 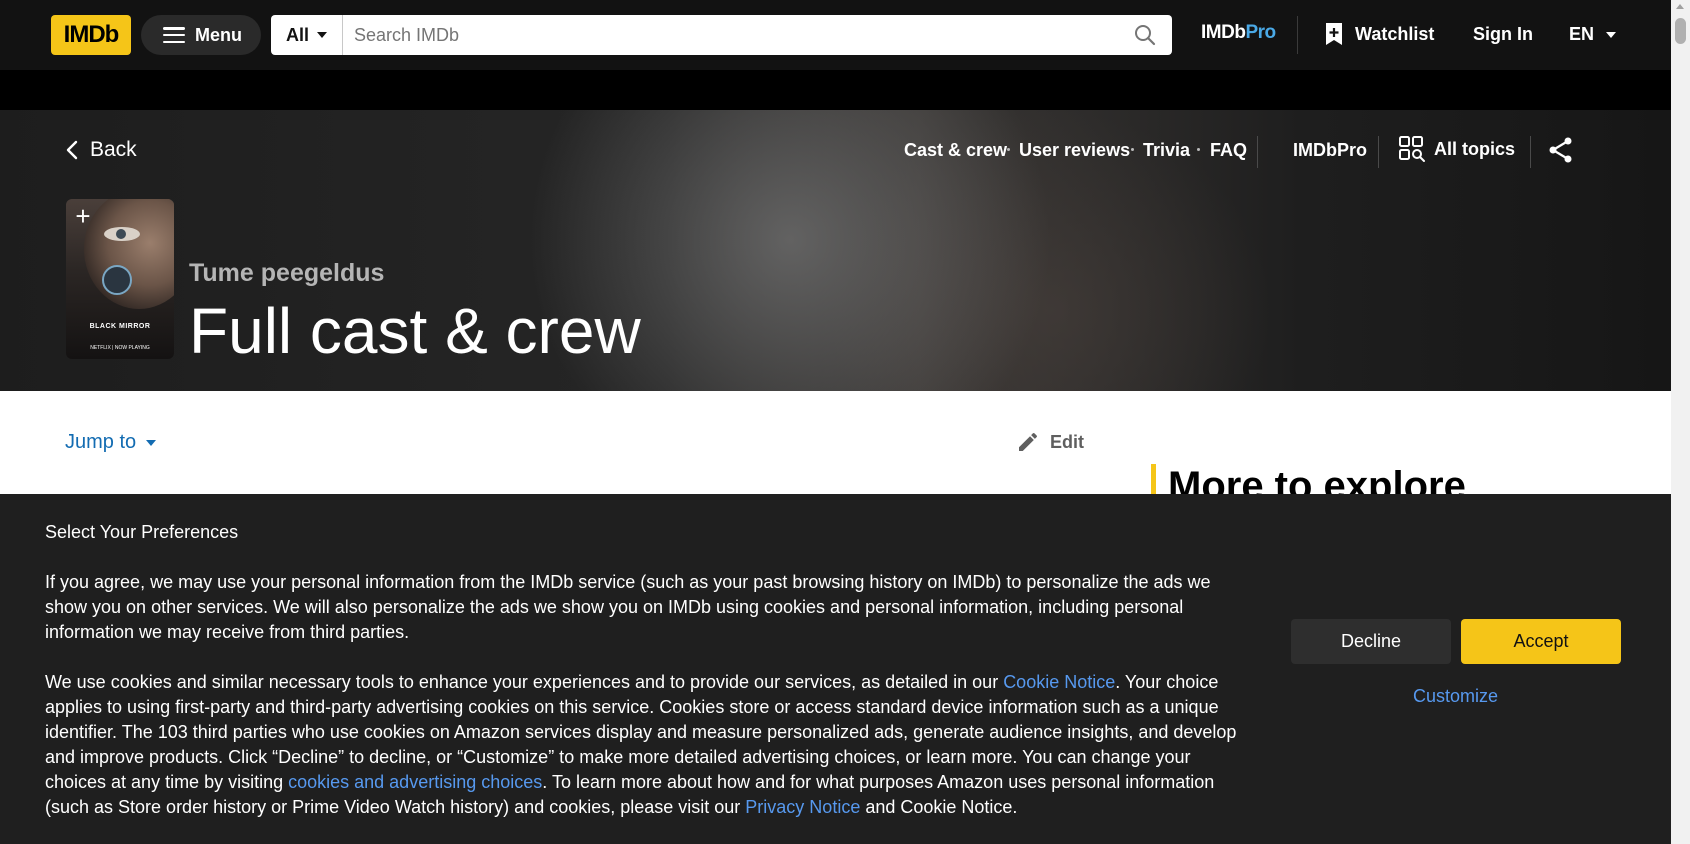 I want to click on imdbpro-pro-text: Pro, so click(x=1260, y=32).